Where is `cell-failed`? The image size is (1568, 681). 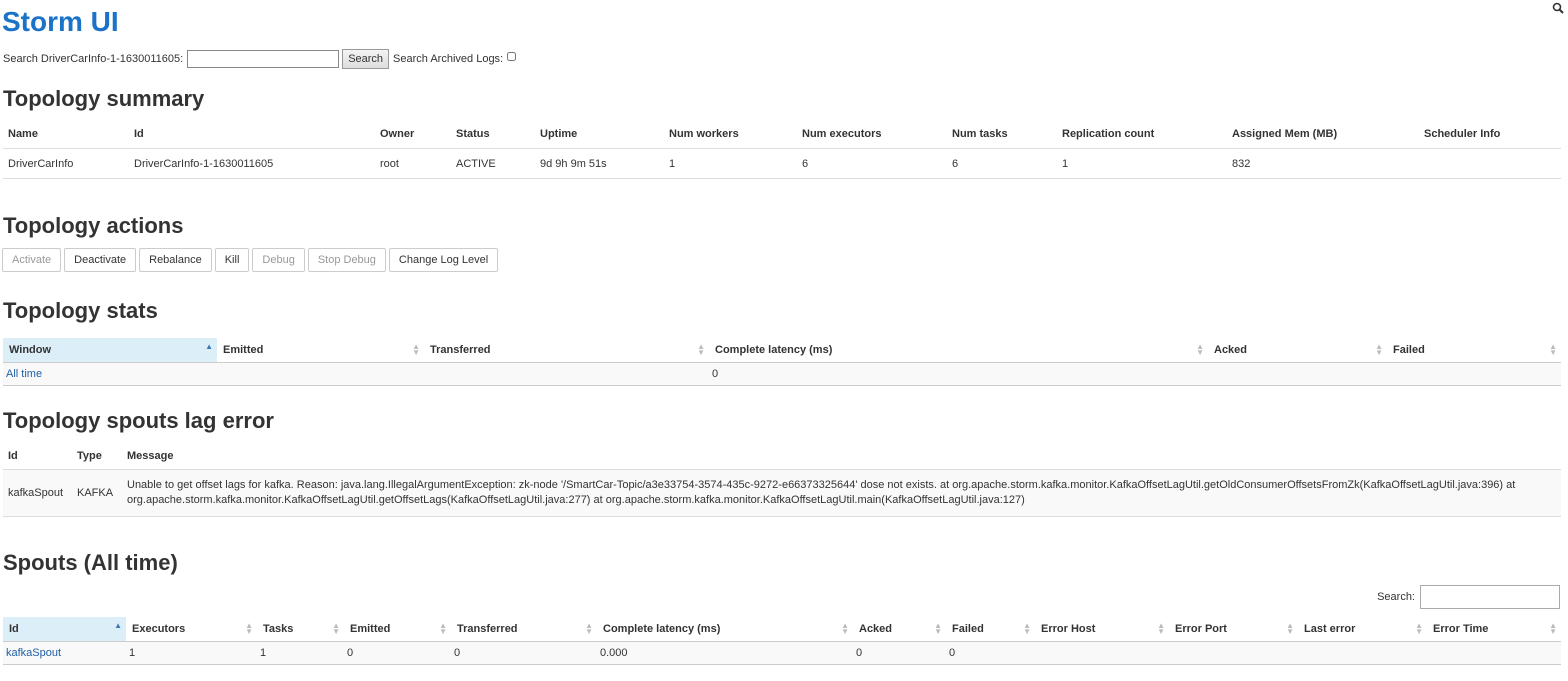 cell-failed is located at coordinates (1474, 374).